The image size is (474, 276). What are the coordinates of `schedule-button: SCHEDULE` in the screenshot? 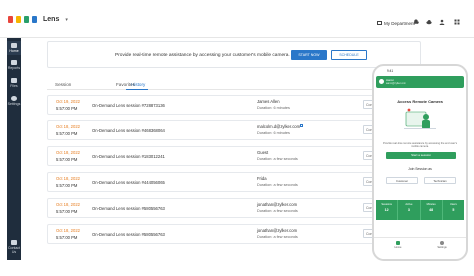 It's located at (349, 55).